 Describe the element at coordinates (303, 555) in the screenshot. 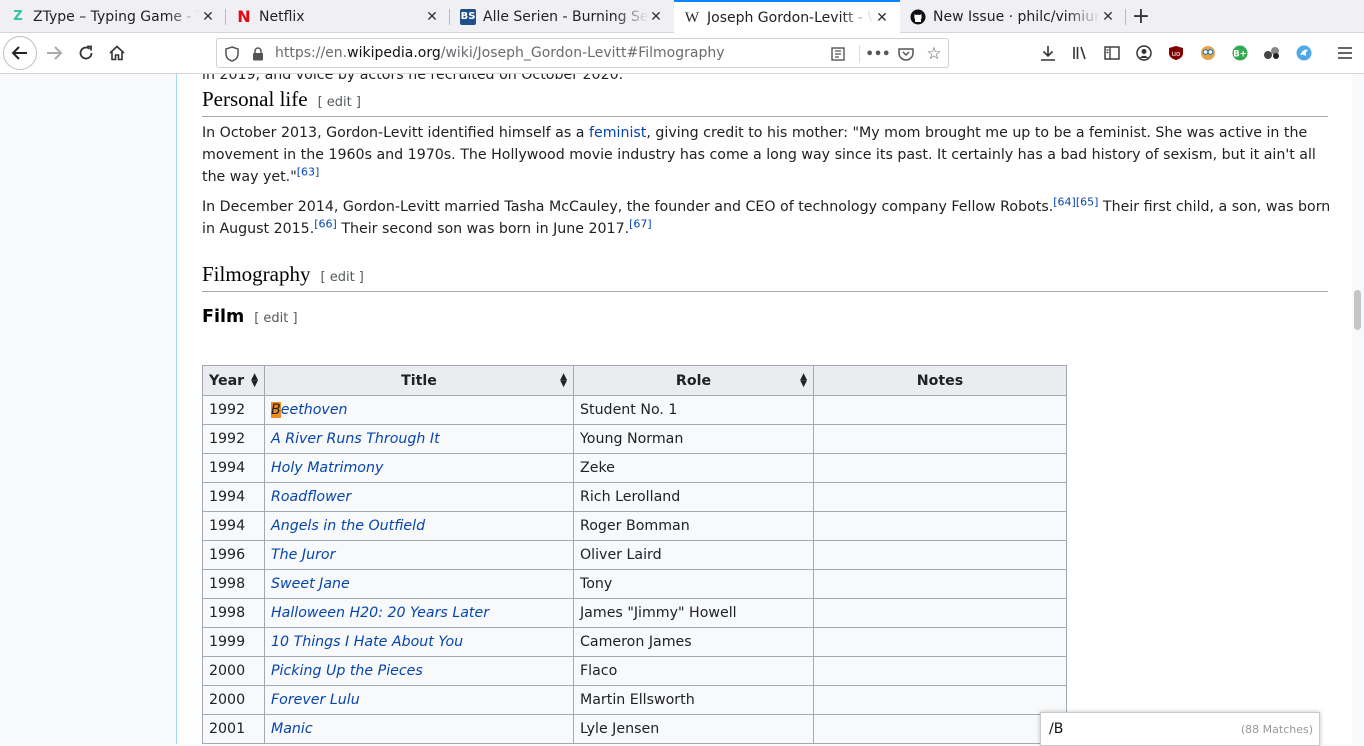

I see `film-title-link: The Juror` at that location.